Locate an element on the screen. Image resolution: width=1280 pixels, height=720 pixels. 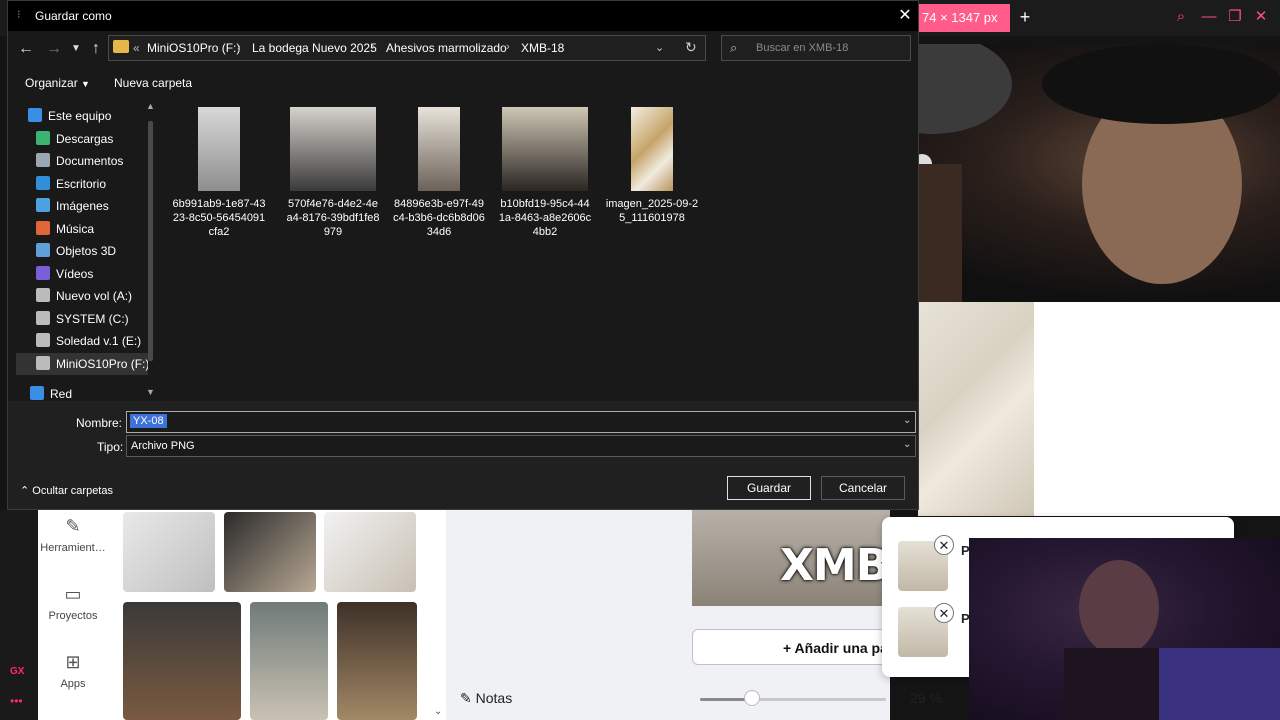
nav-item-este-equipo: Este equipo is located at coordinates (87, 116).